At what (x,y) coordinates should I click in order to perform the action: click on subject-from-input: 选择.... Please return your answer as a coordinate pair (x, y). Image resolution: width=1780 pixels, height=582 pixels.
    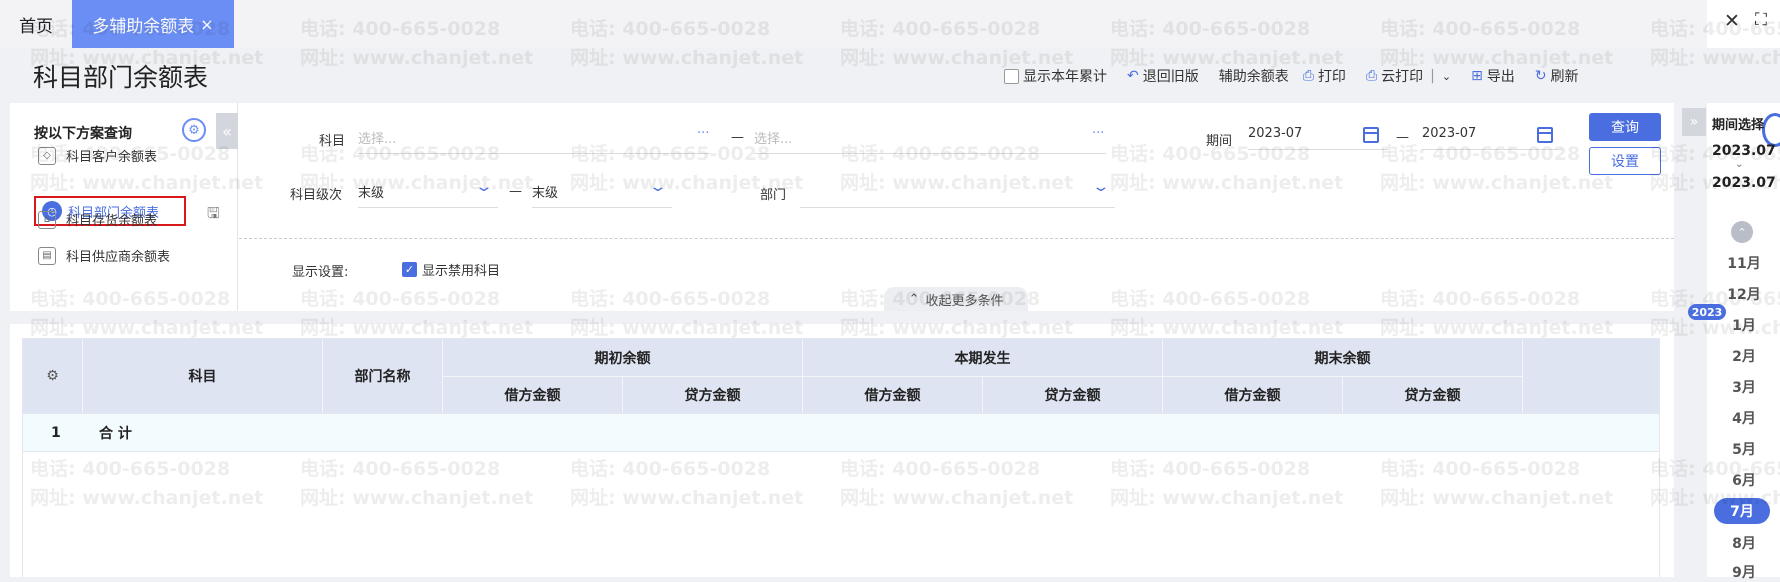
    Looking at the image, I should click on (534, 138).